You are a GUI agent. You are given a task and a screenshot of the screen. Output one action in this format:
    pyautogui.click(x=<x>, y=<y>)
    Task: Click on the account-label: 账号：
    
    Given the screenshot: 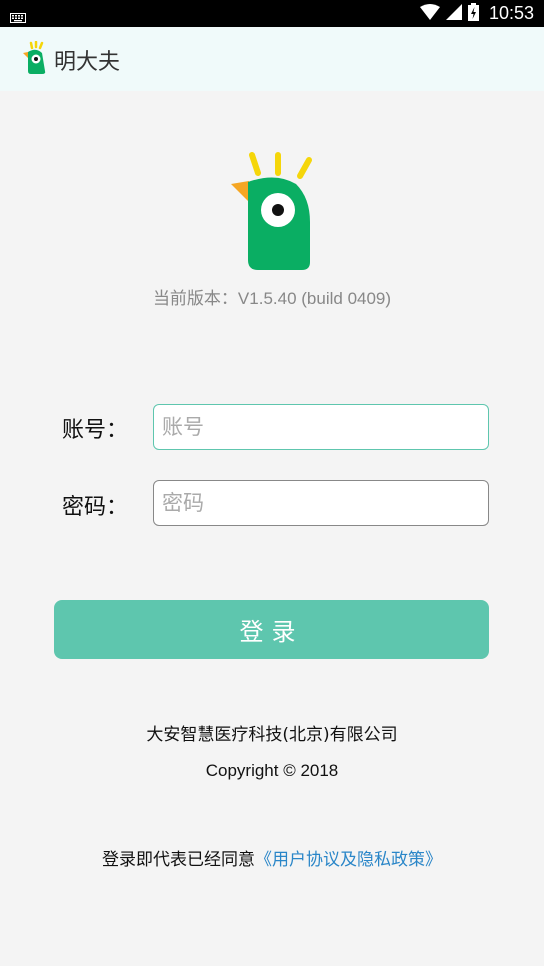 What is the action you would take?
    pyautogui.click(x=95, y=430)
    